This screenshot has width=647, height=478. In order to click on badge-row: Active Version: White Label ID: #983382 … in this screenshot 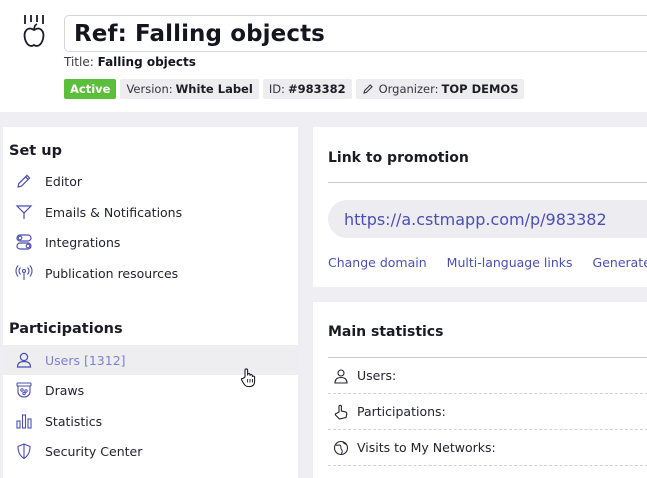, I will do `click(294, 89)`.